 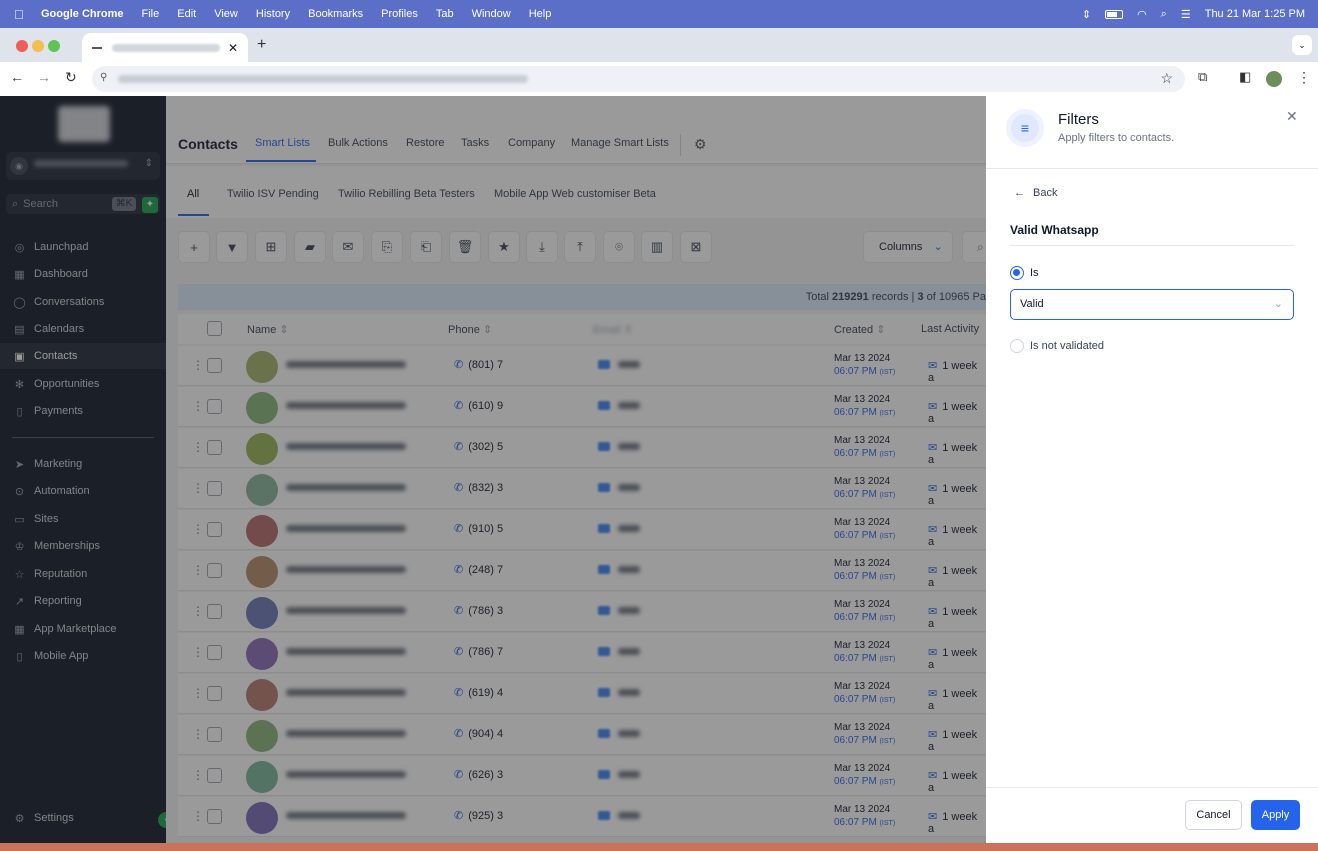 I want to click on selected-value: Valid, so click(x=1032, y=304).